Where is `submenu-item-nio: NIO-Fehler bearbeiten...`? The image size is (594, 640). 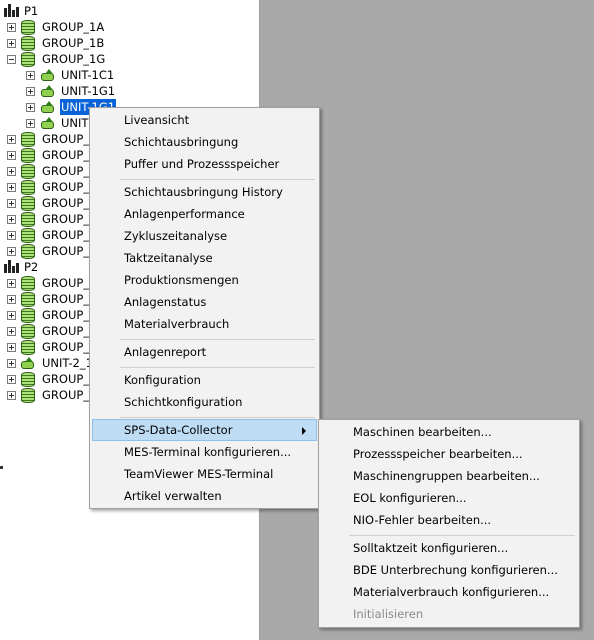
submenu-item-nio: NIO-Fehler bearbeiten... is located at coordinates (449, 520).